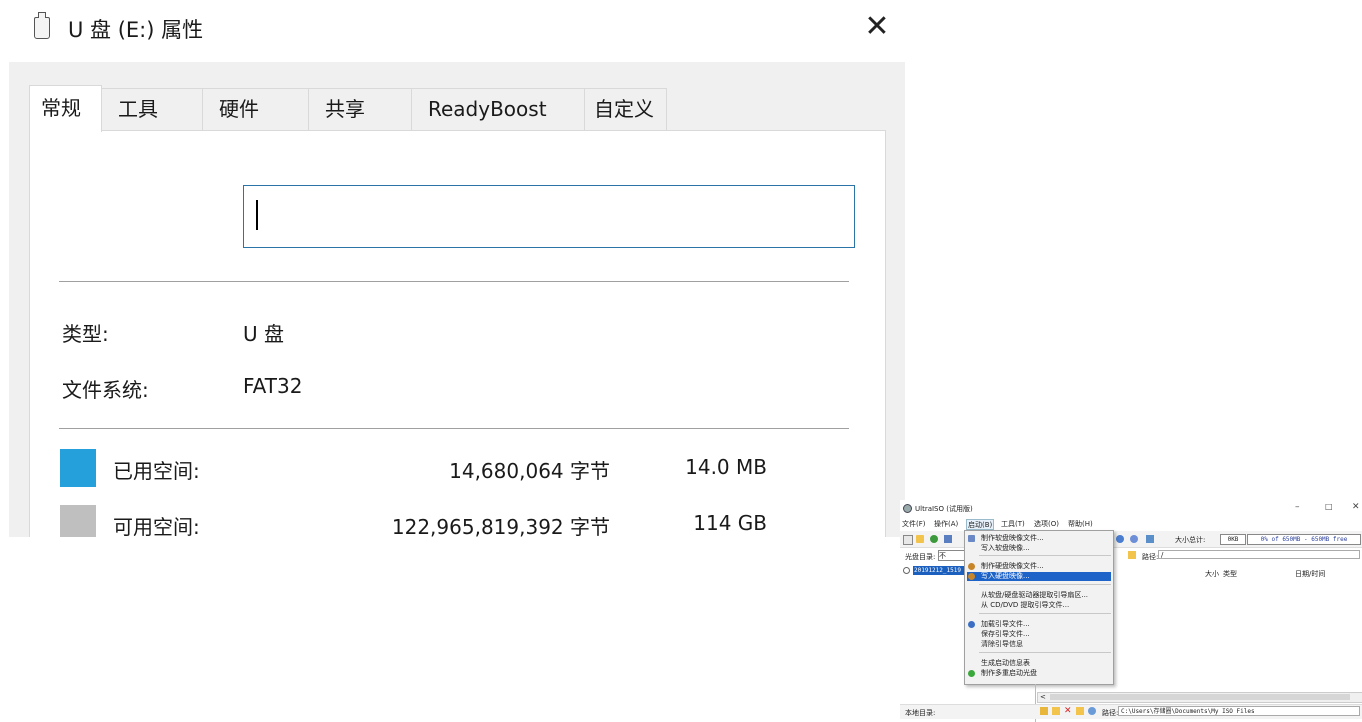 The image size is (1362, 722). I want to click on ultraiso-title: UltraISO (试用版), so click(944, 509).